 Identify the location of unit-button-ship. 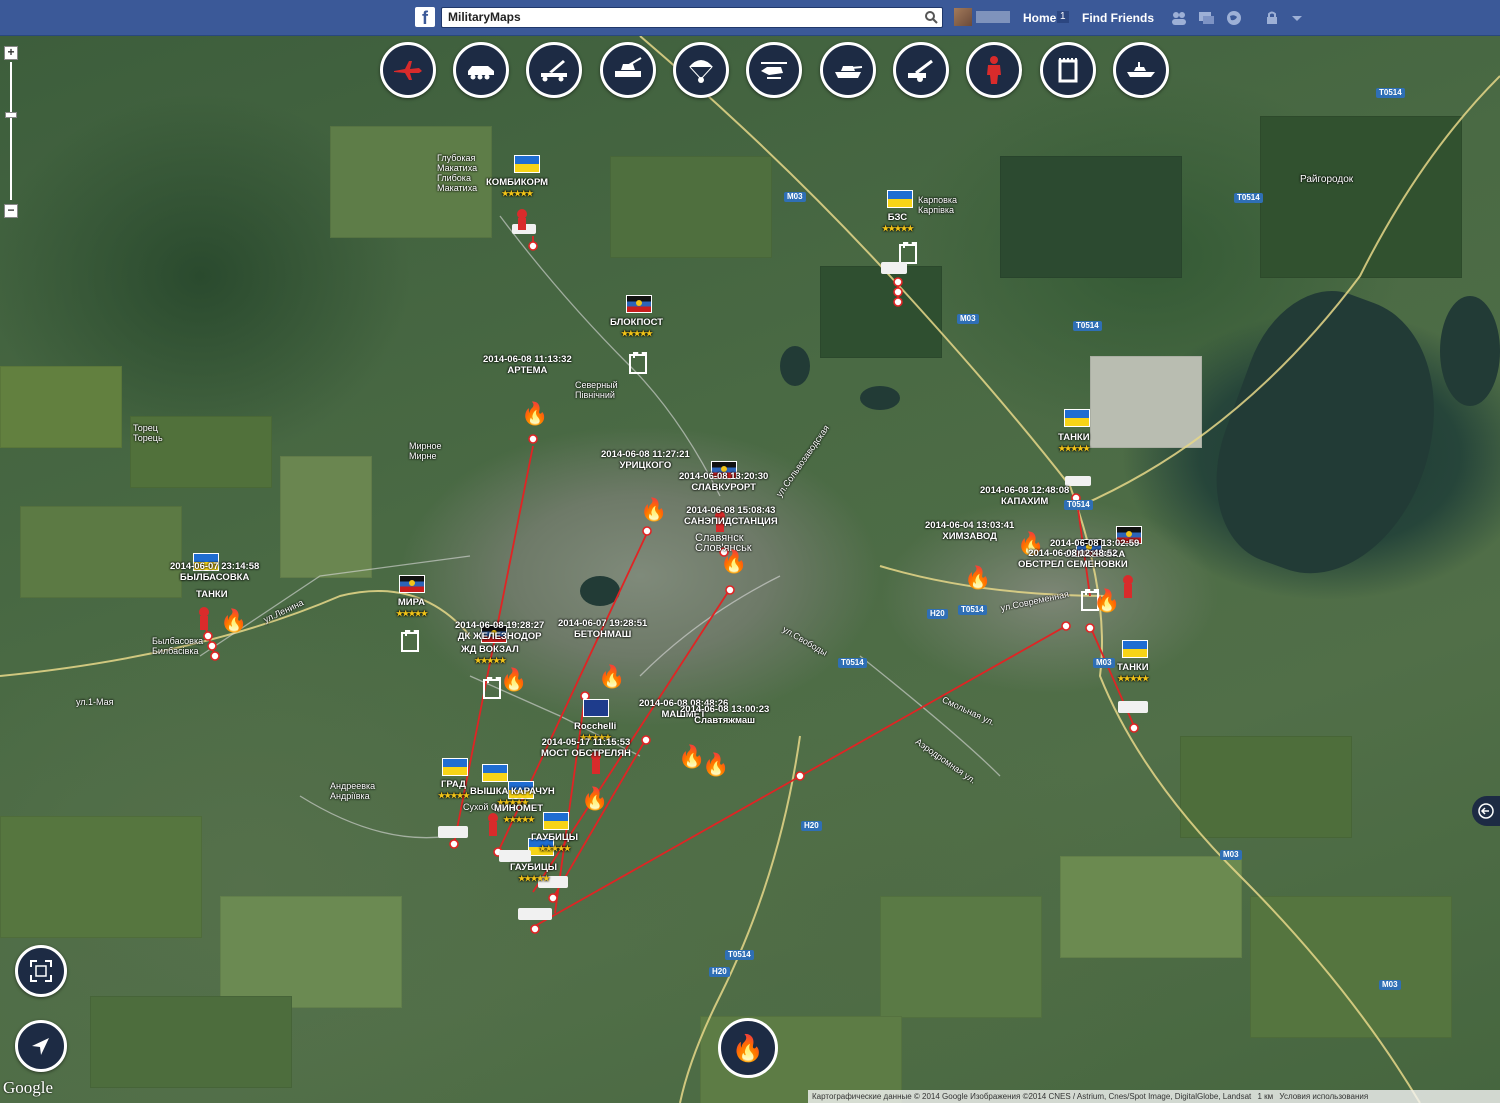
(1141, 70).